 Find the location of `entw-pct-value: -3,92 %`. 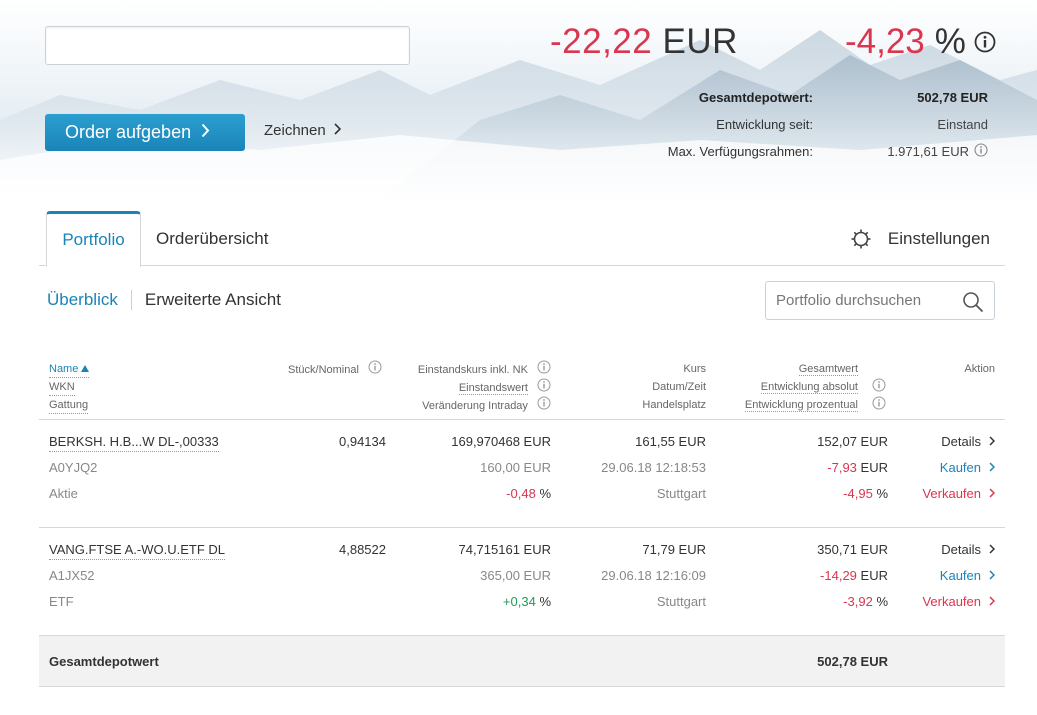

entw-pct-value: -3,92 % is located at coordinates (803, 602).